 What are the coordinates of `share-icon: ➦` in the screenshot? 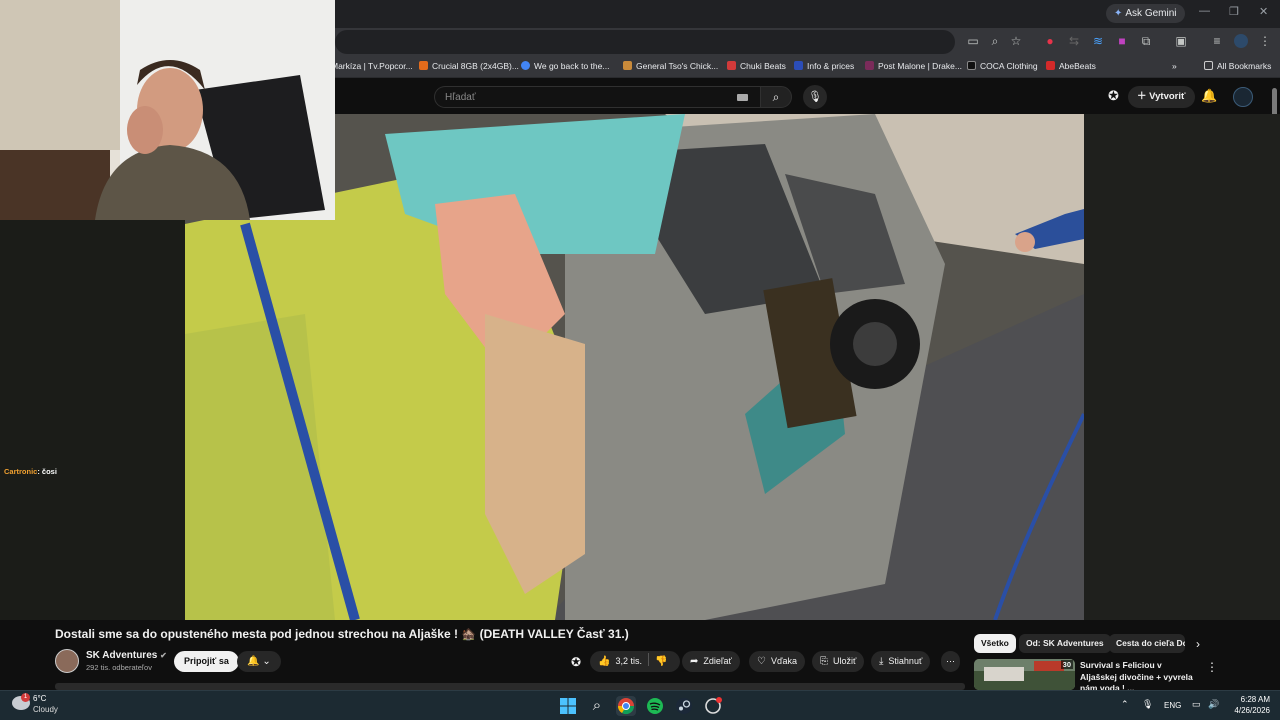 It's located at (694, 661).